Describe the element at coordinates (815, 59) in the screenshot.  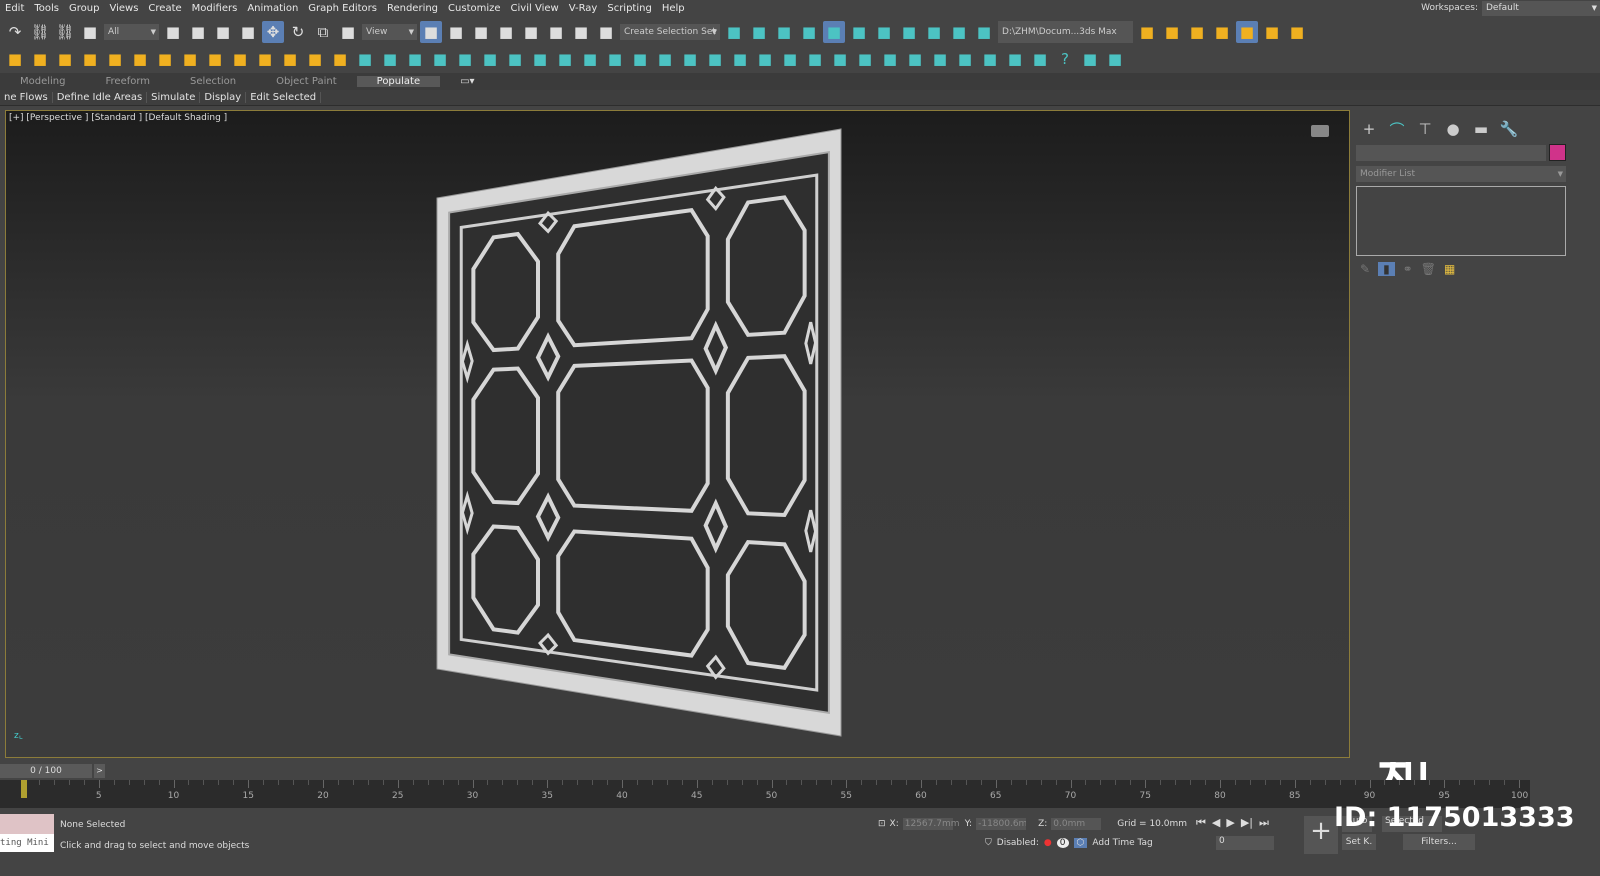
I see `vray-list-icon: ■` at that location.